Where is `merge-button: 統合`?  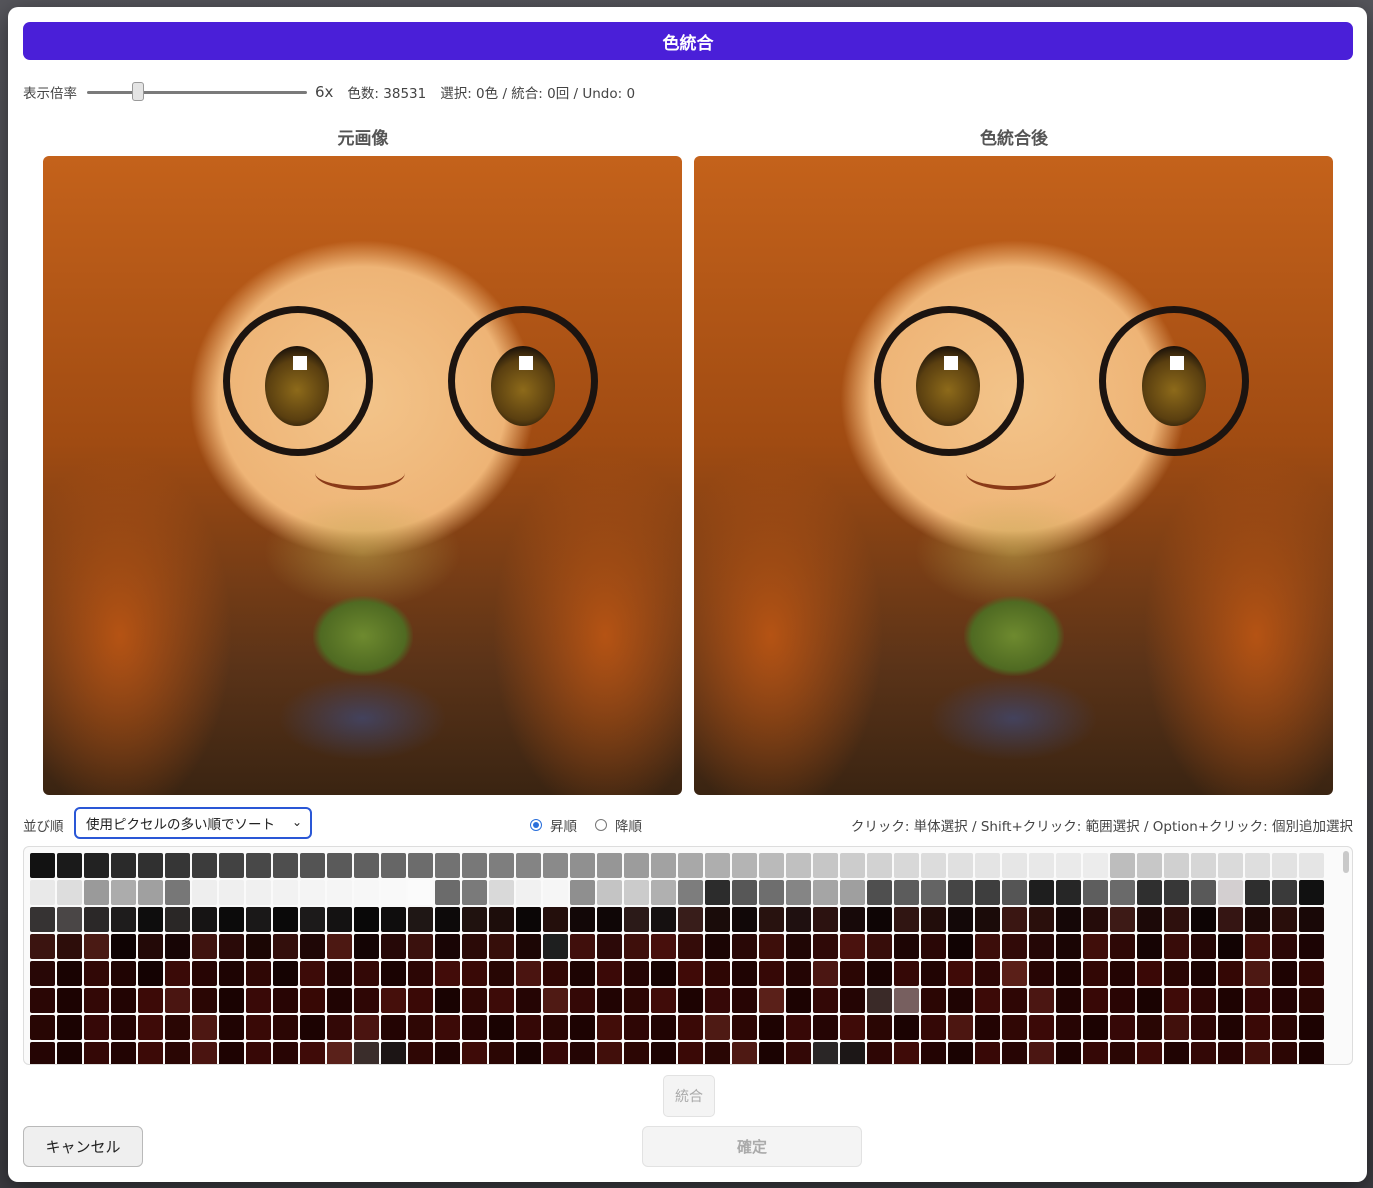 merge-button: 統合 is located at coordinates (689, 1096).